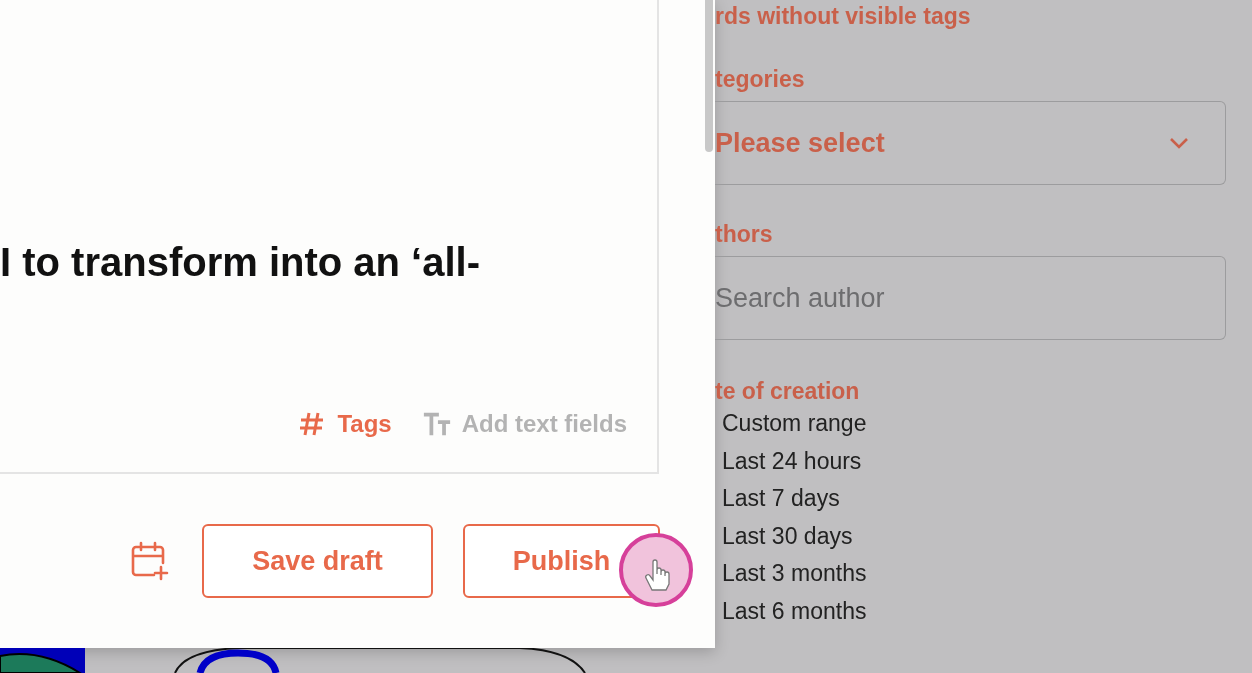 The width and height of the screenshot is (1252, 673). Describe the element at coordinates (744, 234) in the screenshot. I see `authors-label: thors` at that location.